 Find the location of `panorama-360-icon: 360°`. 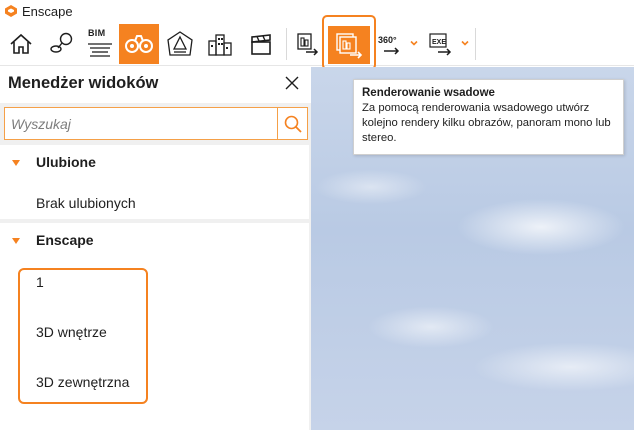

panorama-360-icon: 360° is located at coordinates (389, 45).